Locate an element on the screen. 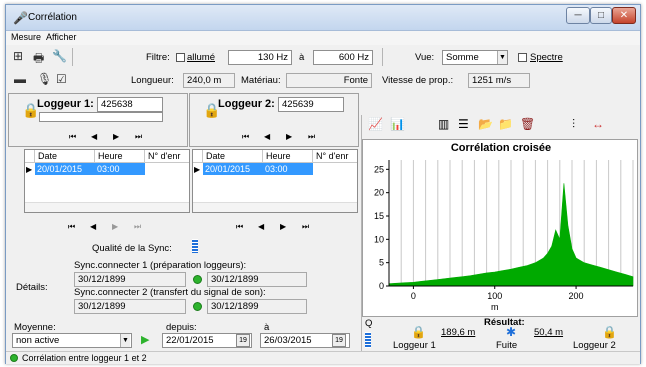 The height and width of the screenshot is (367, 646). y-tick-label: 5 is located at coordinates (381, 263).